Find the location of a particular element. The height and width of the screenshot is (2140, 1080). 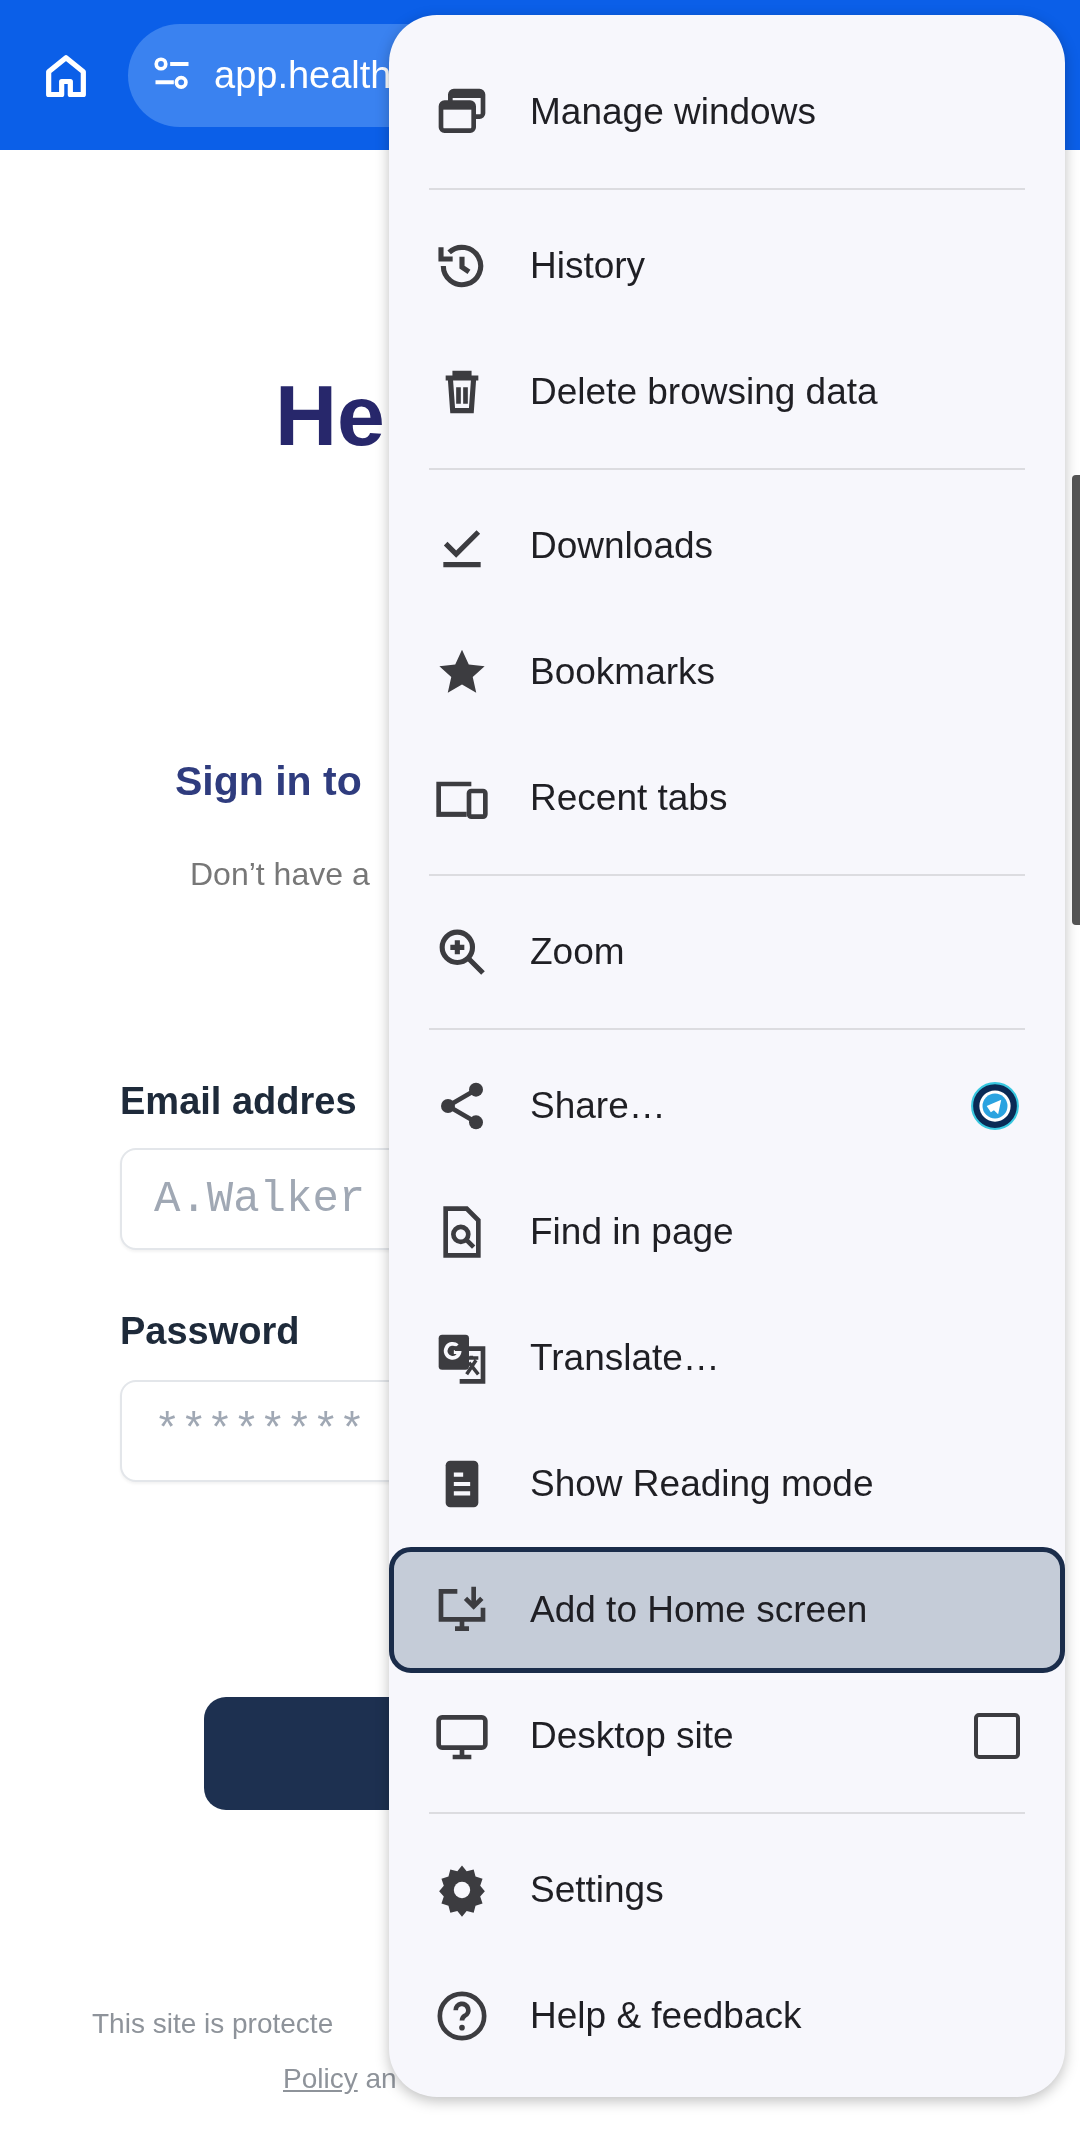

field-label: Email addres is located at coordinates (238, 1101).